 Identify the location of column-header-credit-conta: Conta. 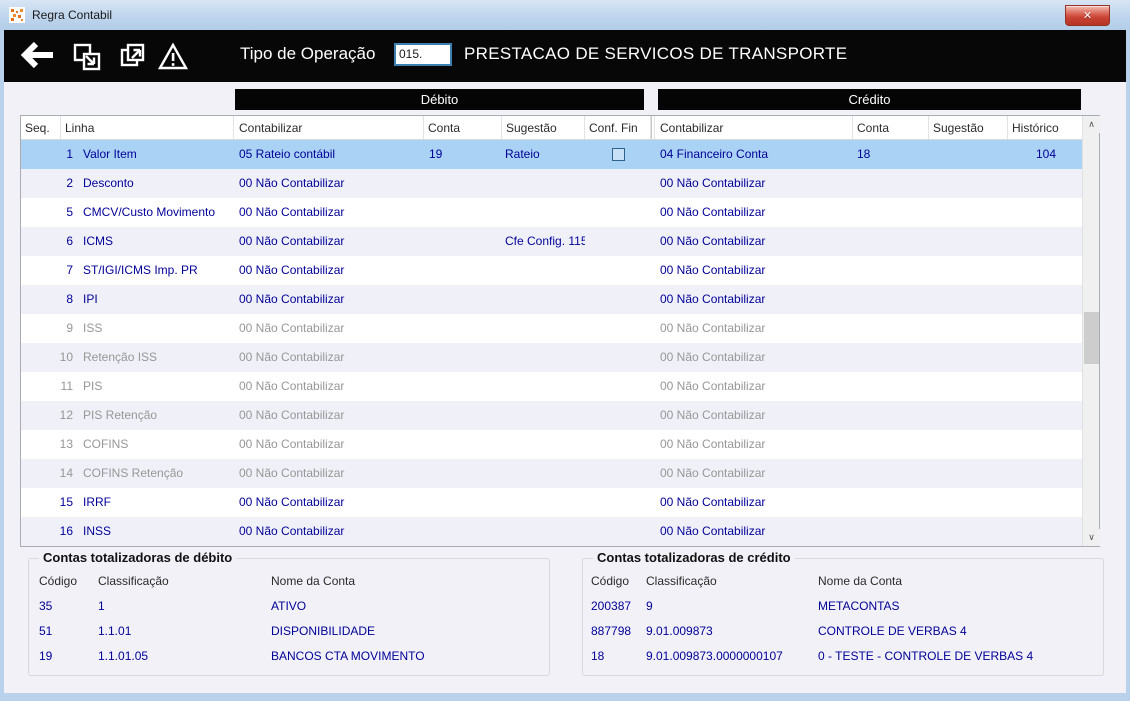
(891, 127).